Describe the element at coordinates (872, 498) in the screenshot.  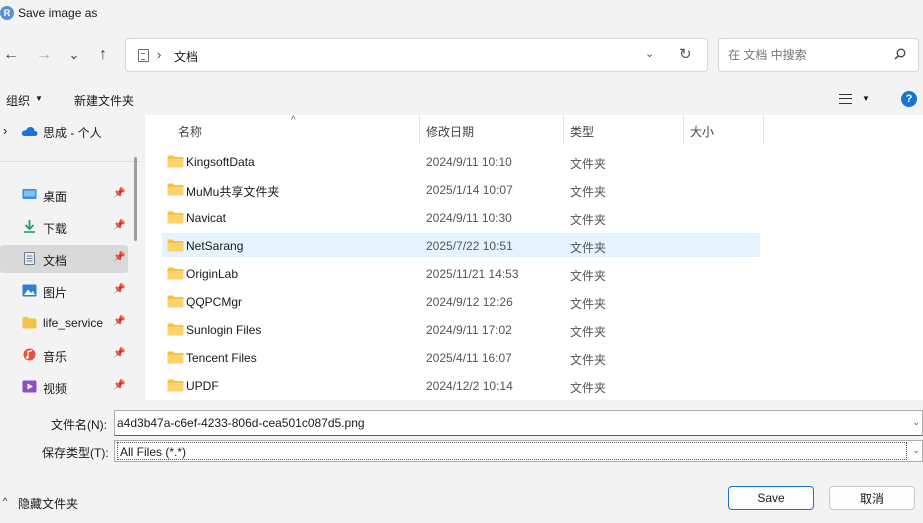
I see `cancel-button: 取消` at that location.